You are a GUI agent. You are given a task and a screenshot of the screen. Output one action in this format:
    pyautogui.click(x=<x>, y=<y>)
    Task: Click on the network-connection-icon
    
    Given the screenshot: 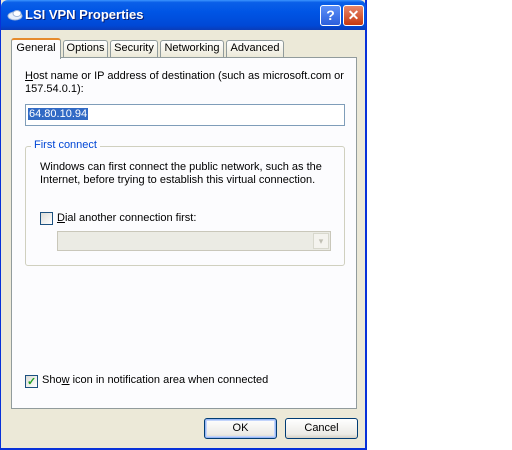 What is the action you would take?
    pyautogui.click(x=15, y=15)
    